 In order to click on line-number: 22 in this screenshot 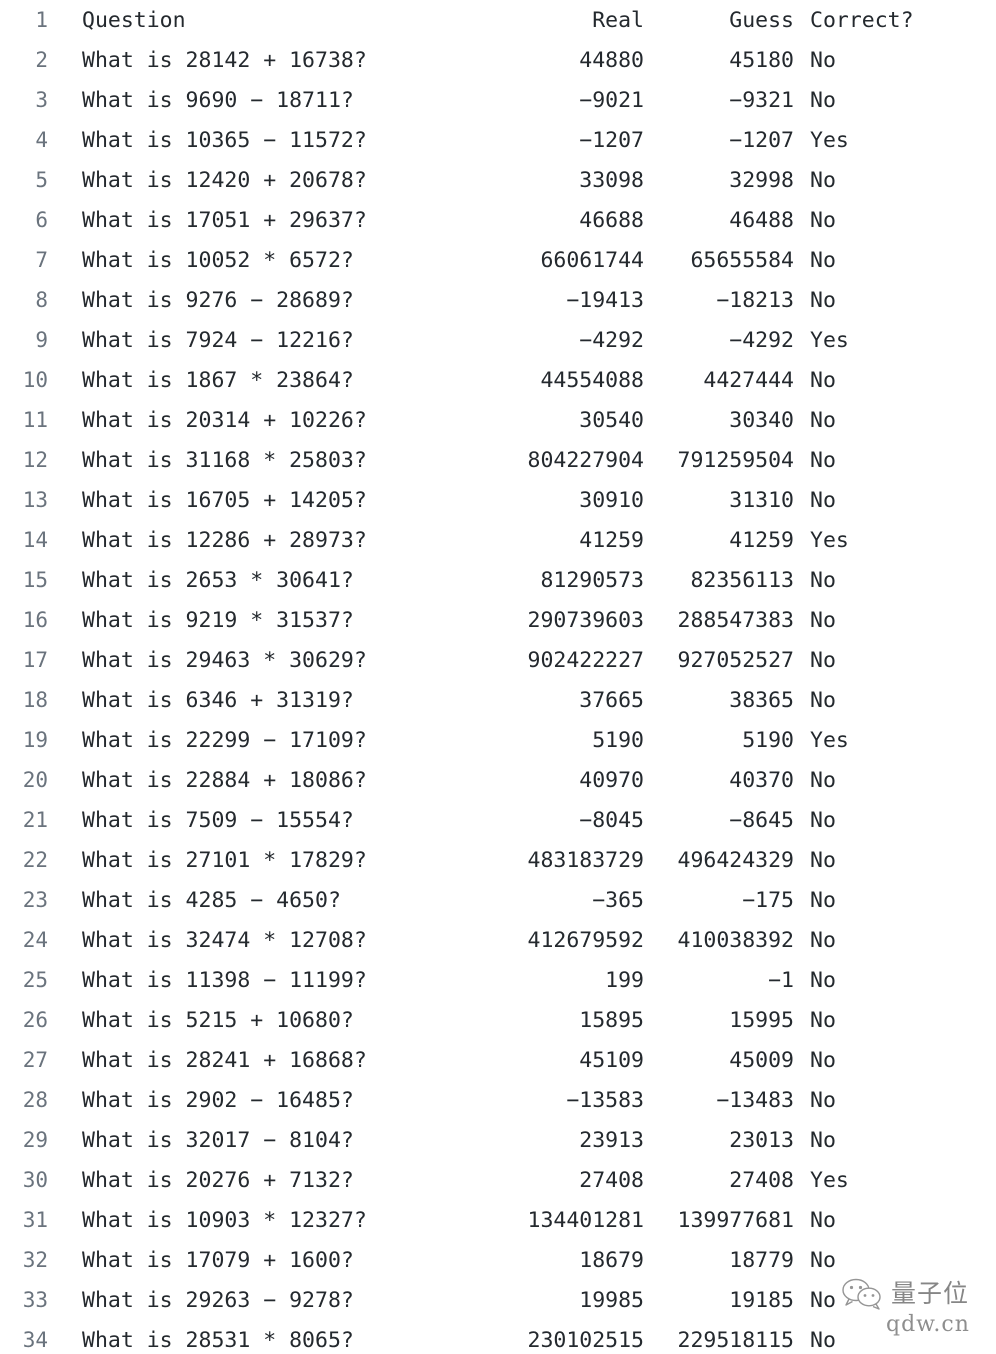, I will do `click(35, 860)`.